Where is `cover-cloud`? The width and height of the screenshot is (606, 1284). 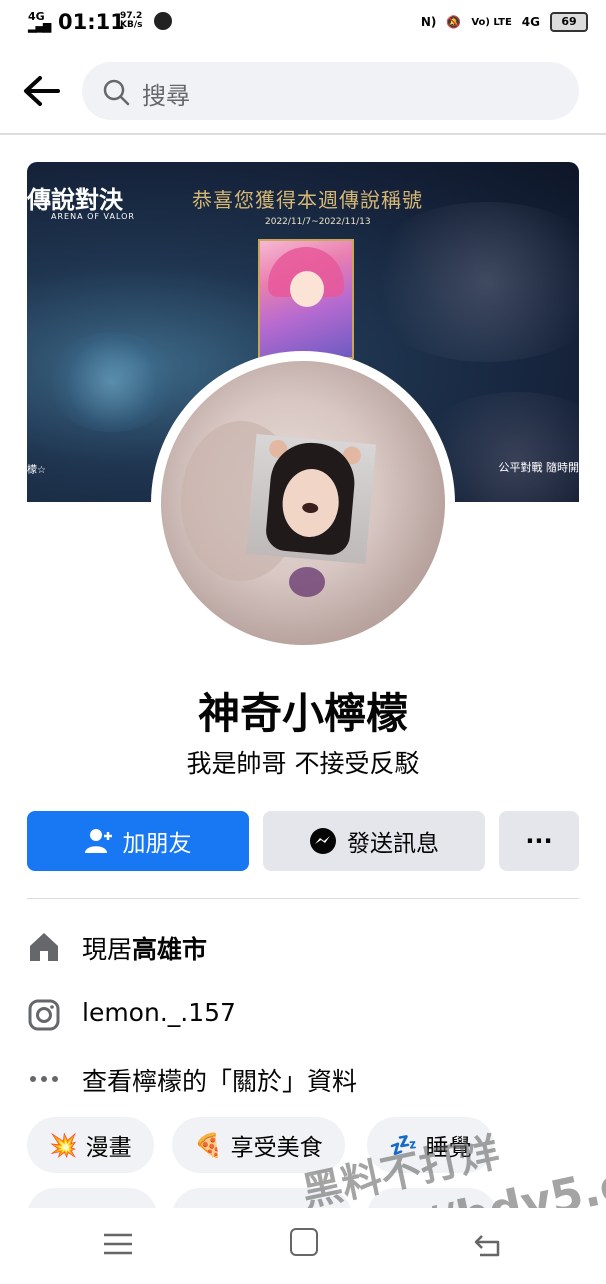
cover-cloud is located at coordinates (468, 282).